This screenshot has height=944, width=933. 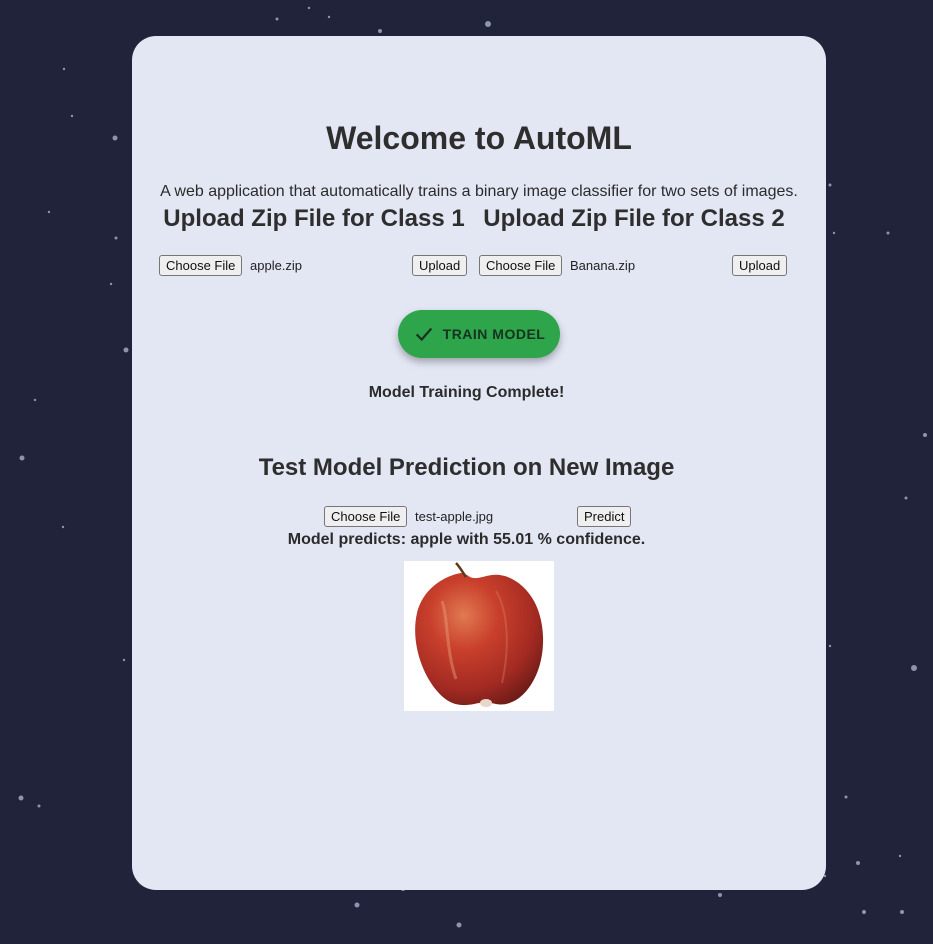 What do you see at coordinates (479, 138) in the screenshot?
I see `page-title: Welcome to AutoML` at bounding box center [479, 138].